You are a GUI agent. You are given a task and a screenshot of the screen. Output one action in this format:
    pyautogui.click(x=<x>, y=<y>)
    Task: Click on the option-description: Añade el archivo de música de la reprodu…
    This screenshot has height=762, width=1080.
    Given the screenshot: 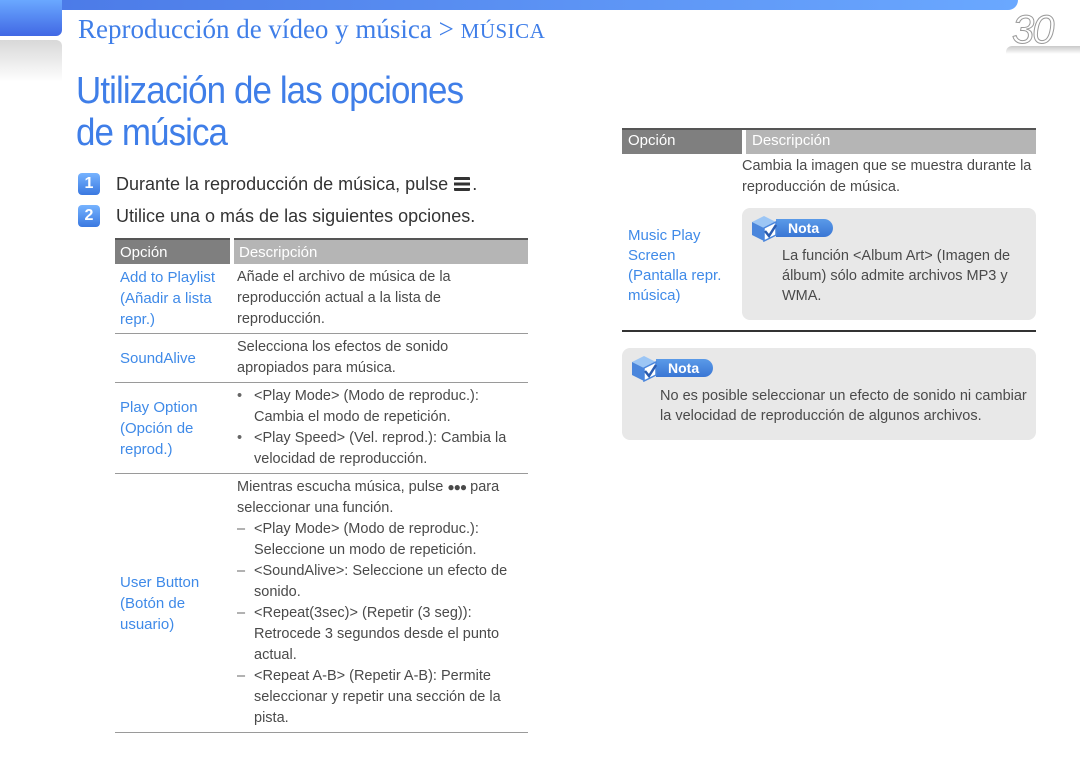 What is the action you would take?
    pyautogui.click(x=380, y=299)
    